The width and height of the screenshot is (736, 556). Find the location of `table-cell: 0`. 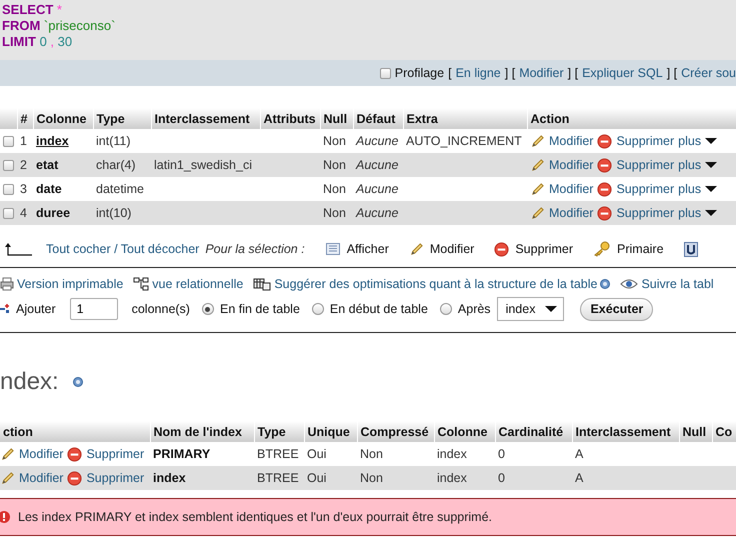

table-cell: 0 is located at coordinates (533, 454).